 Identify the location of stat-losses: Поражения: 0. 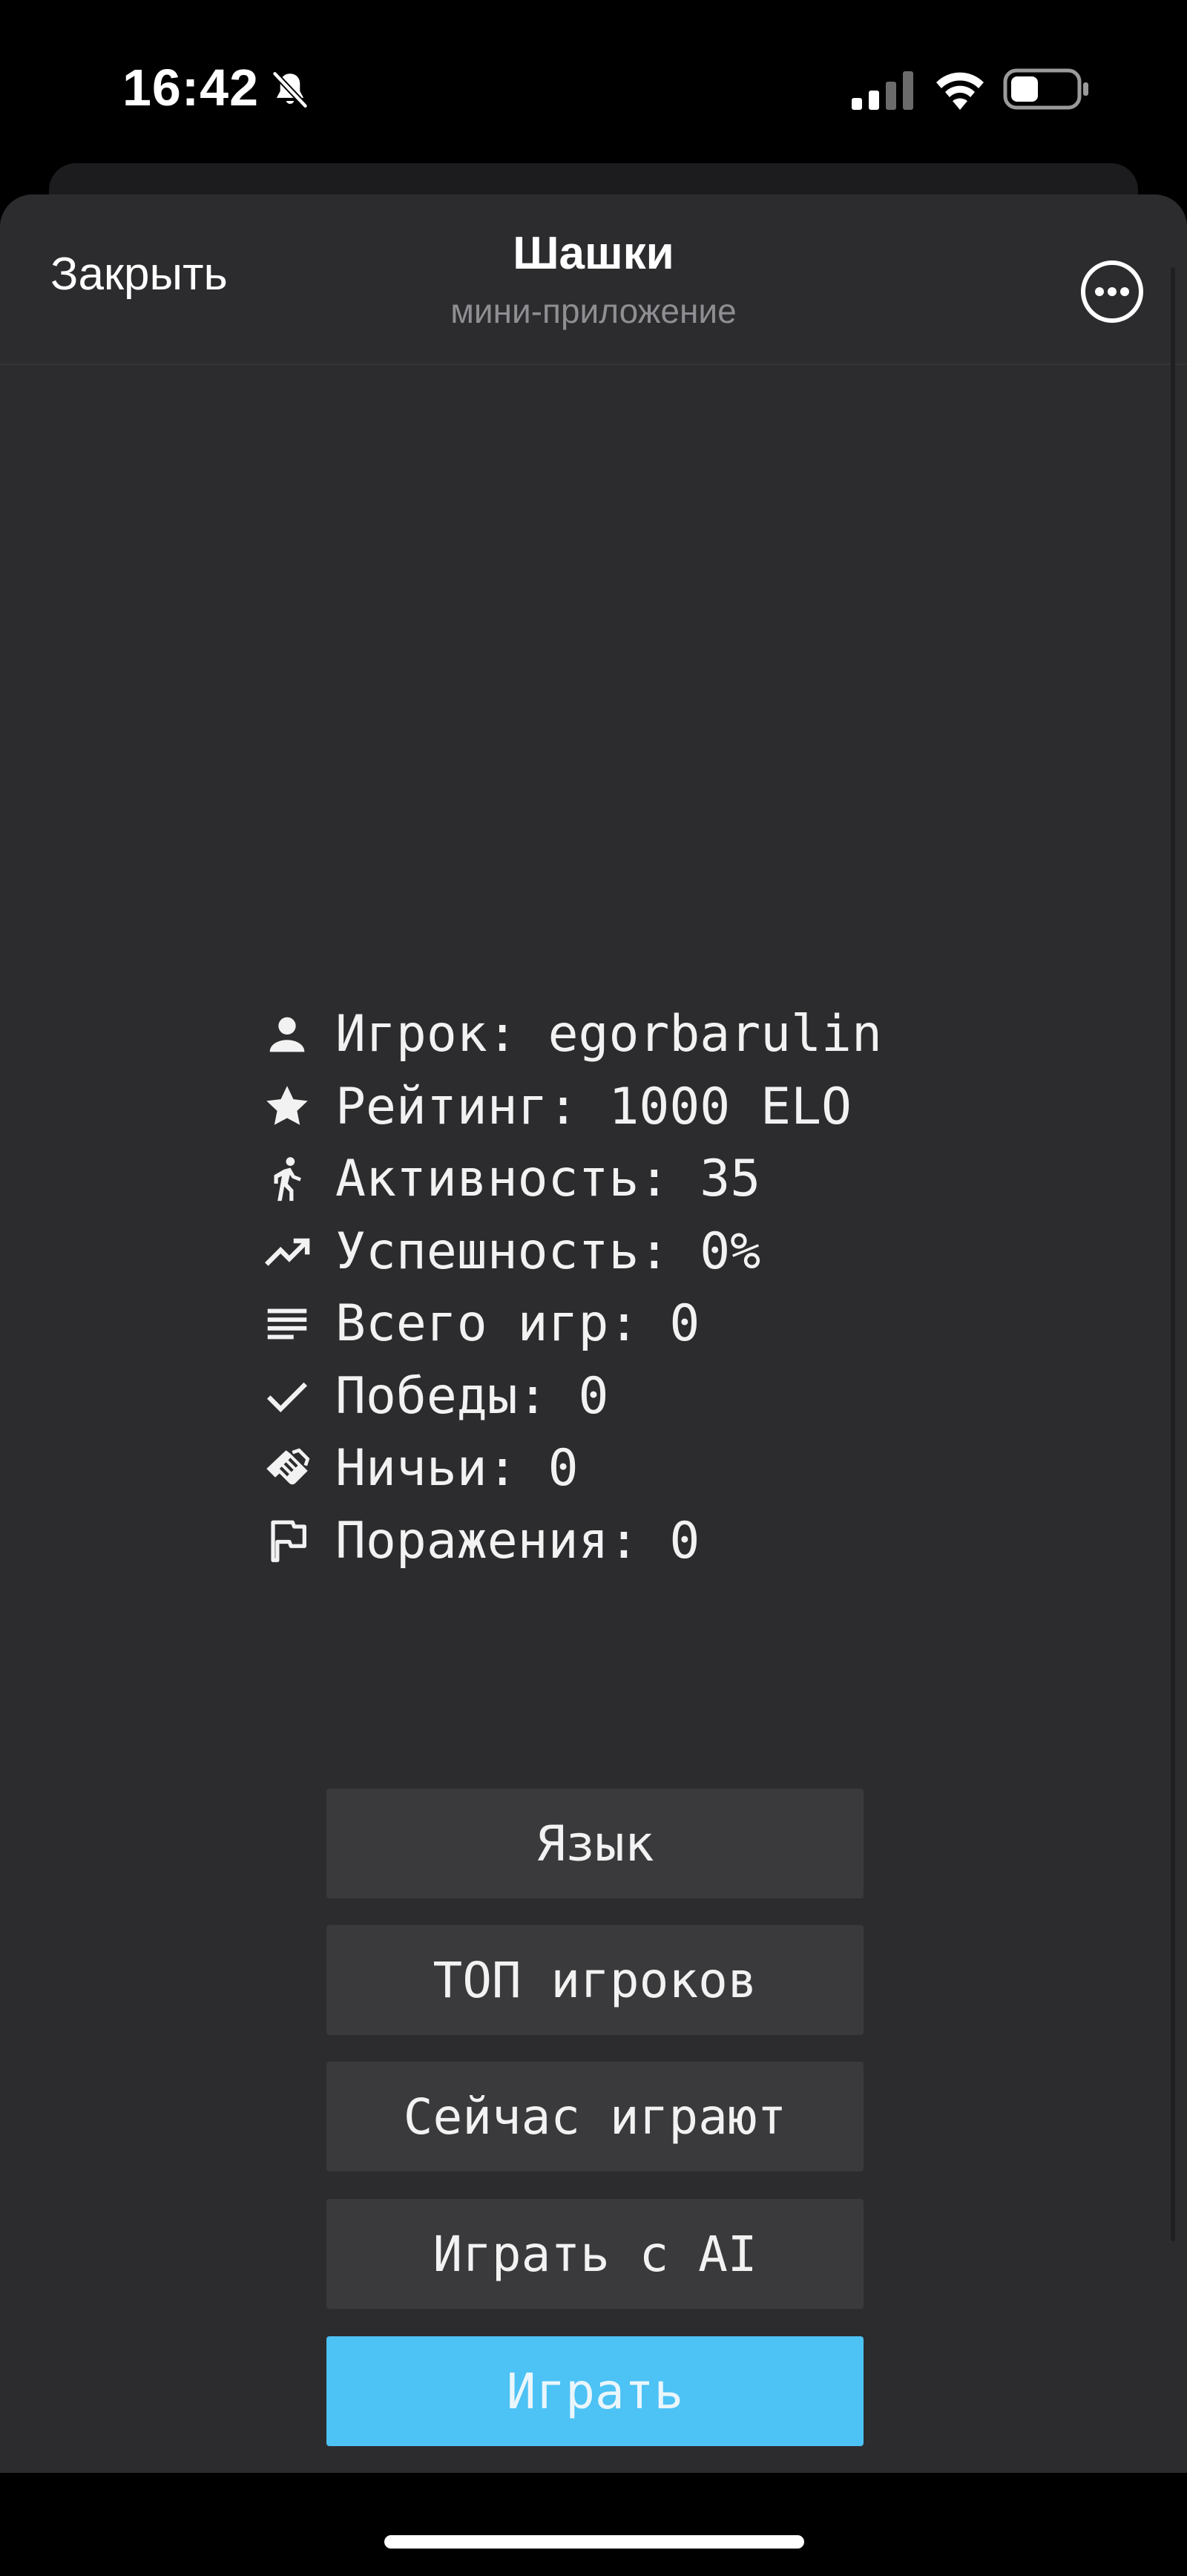
(669, 1542).